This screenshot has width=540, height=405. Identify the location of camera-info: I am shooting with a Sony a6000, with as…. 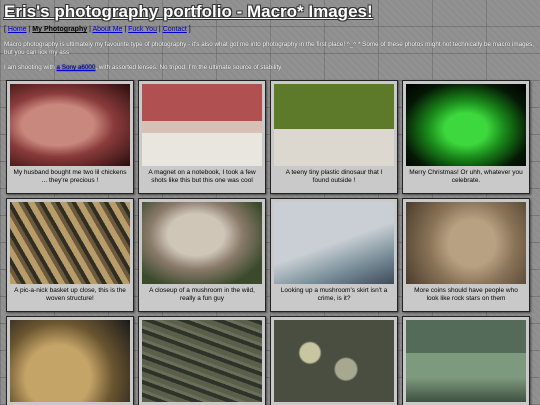
(143, 68).